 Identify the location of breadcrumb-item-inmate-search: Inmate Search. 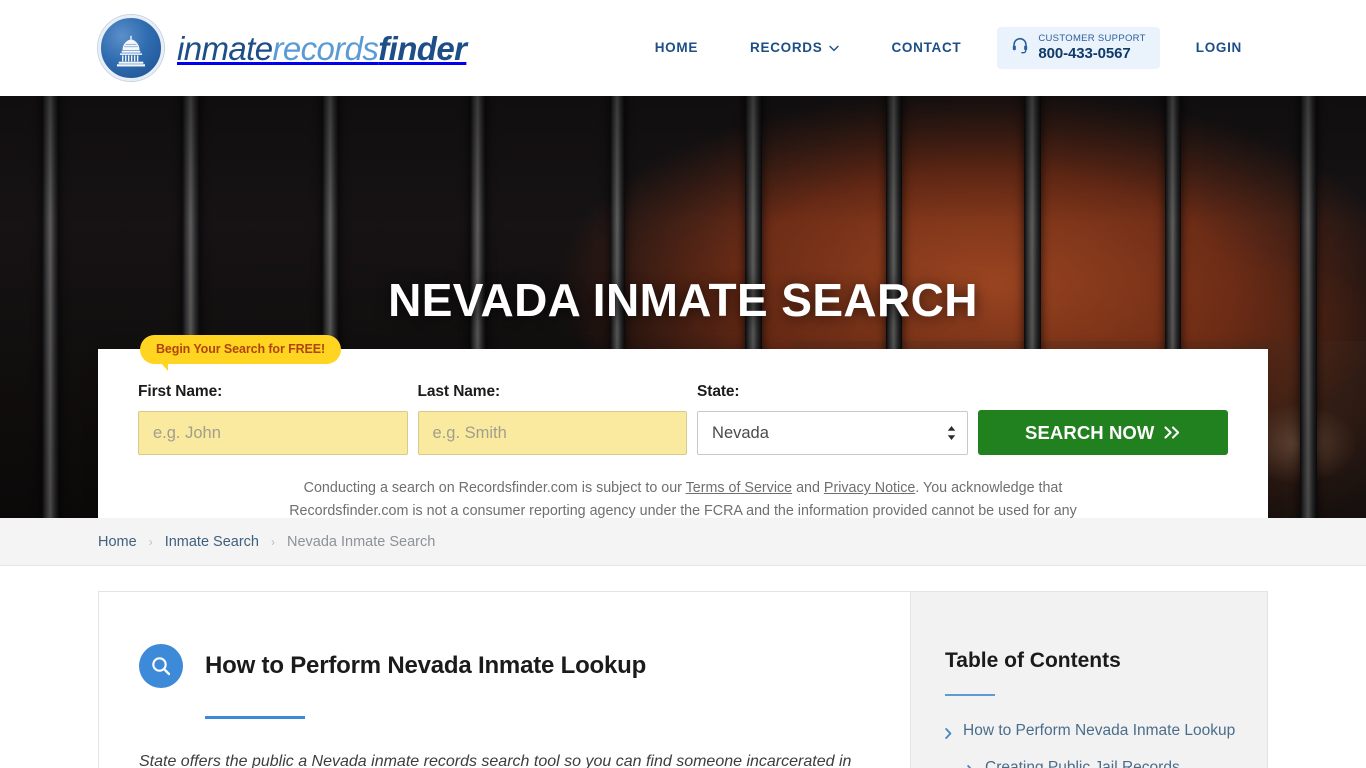
(212, 542).